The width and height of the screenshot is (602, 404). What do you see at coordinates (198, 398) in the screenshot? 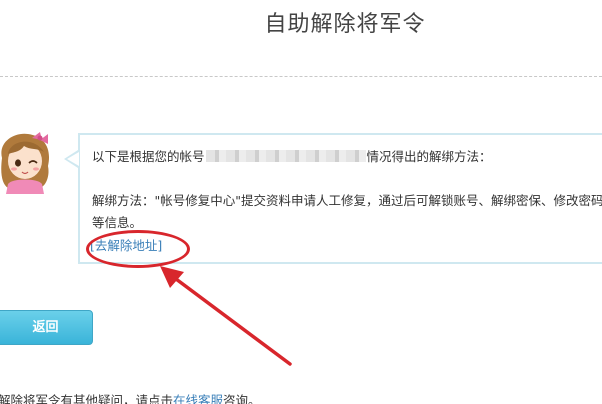
I see `online-support-link: 在线客服` at bounding box center [198, 398].